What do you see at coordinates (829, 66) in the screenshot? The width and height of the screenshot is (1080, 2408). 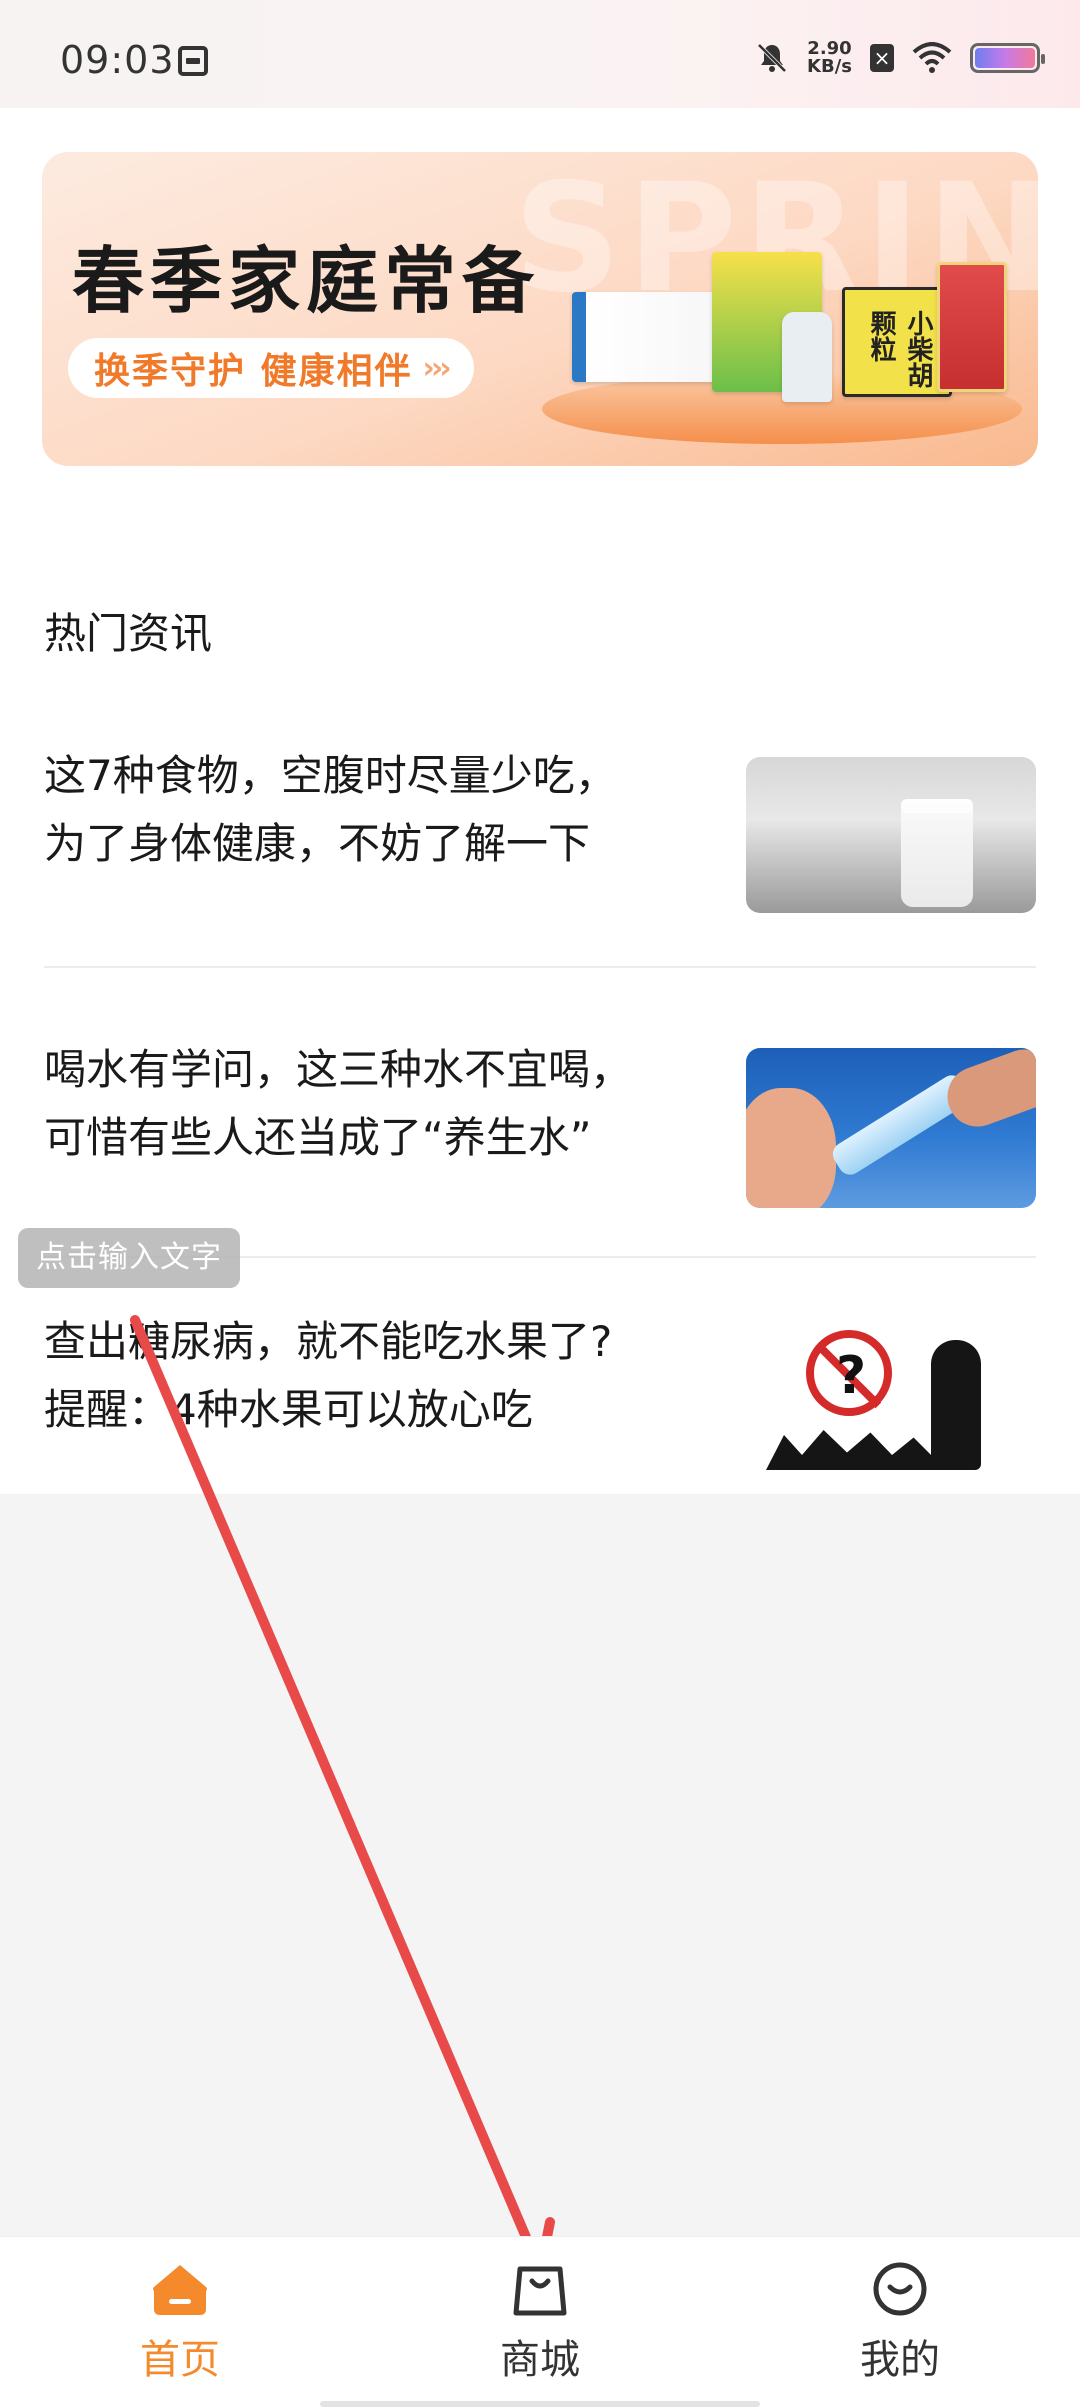 I see `network-speed-unit: KB/s` at bounding box center [829, 66].